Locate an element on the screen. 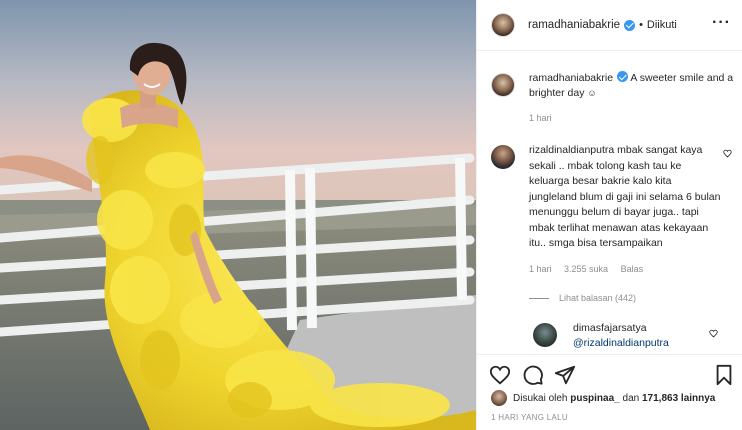  post-header: ramadhaniabakrie • Diikuti ··· is located at coordinates (609, 25).